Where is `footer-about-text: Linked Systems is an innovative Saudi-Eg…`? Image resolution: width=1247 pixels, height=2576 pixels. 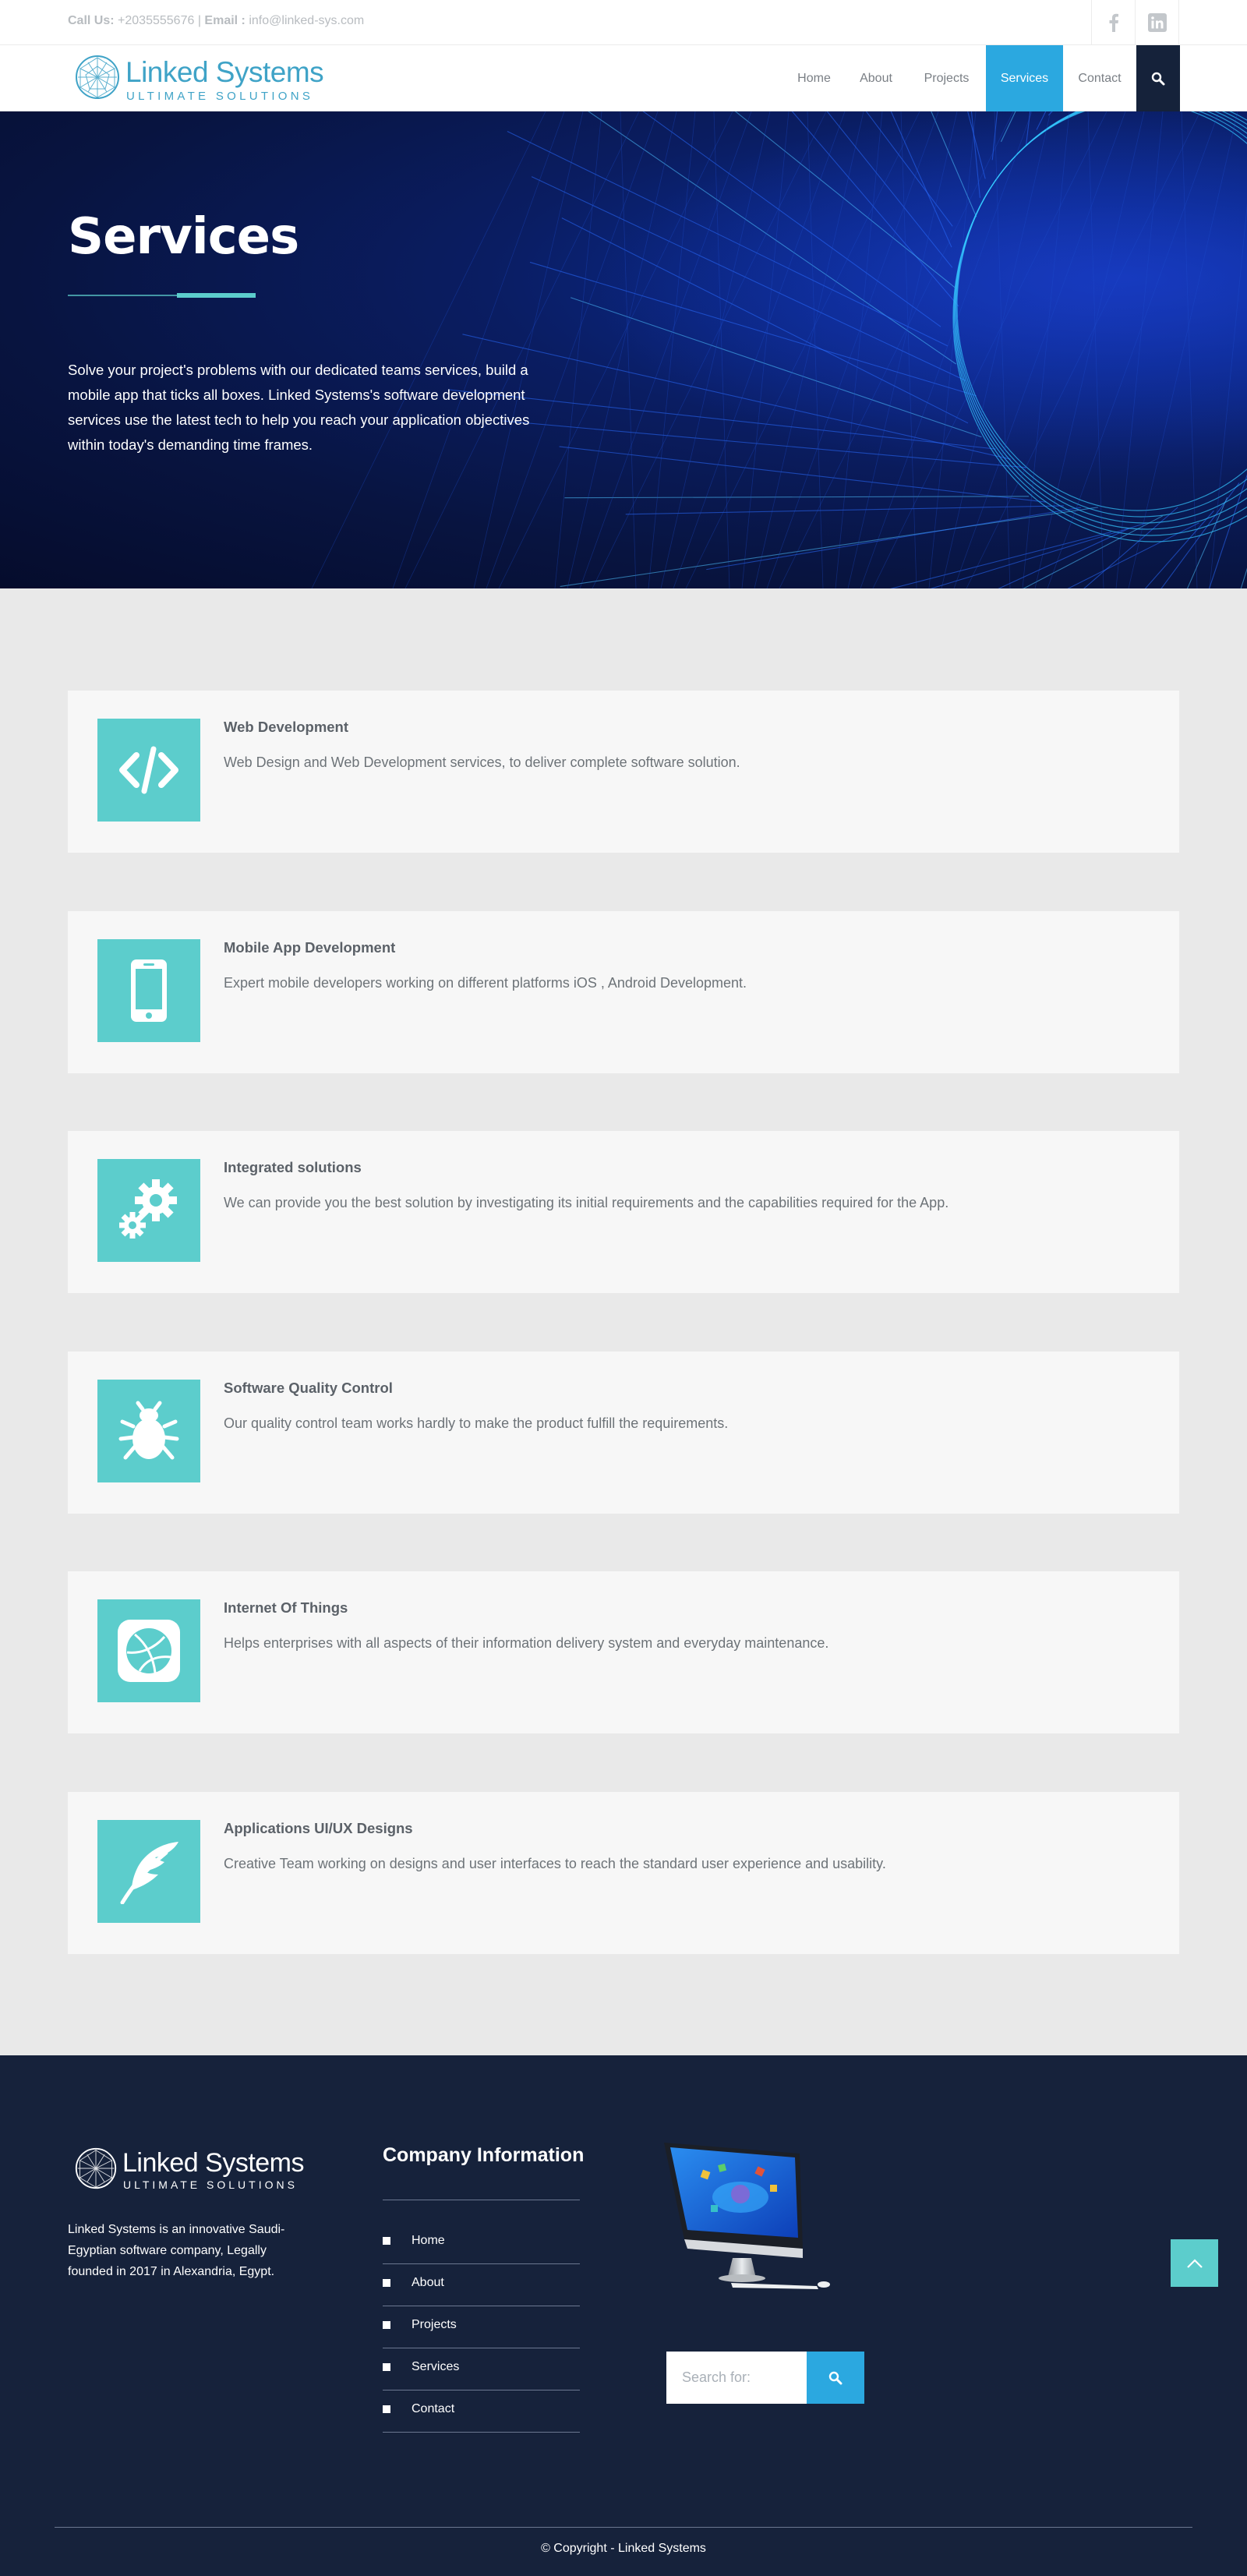
footer-about-text: Linked Systems is an innovative Saudi-Eg… is located at coordinates (176, 2250).